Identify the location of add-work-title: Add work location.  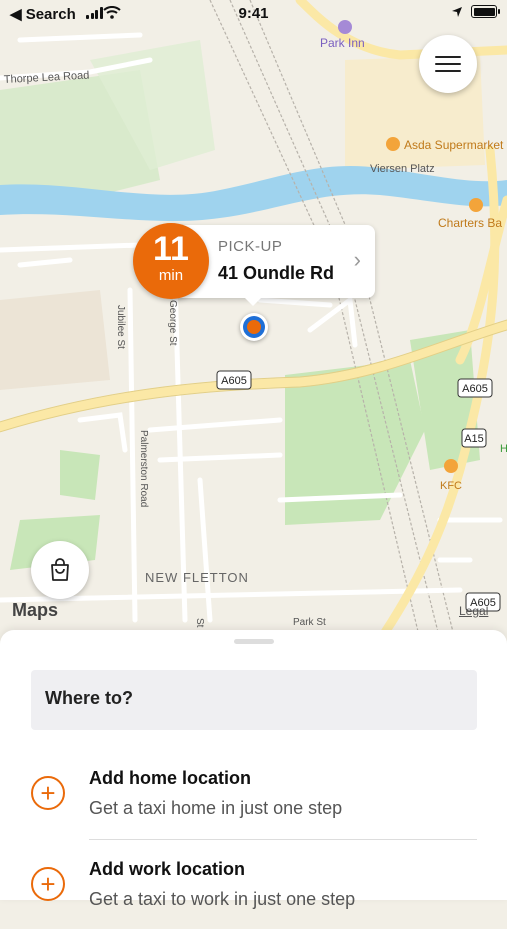
(167, 869).